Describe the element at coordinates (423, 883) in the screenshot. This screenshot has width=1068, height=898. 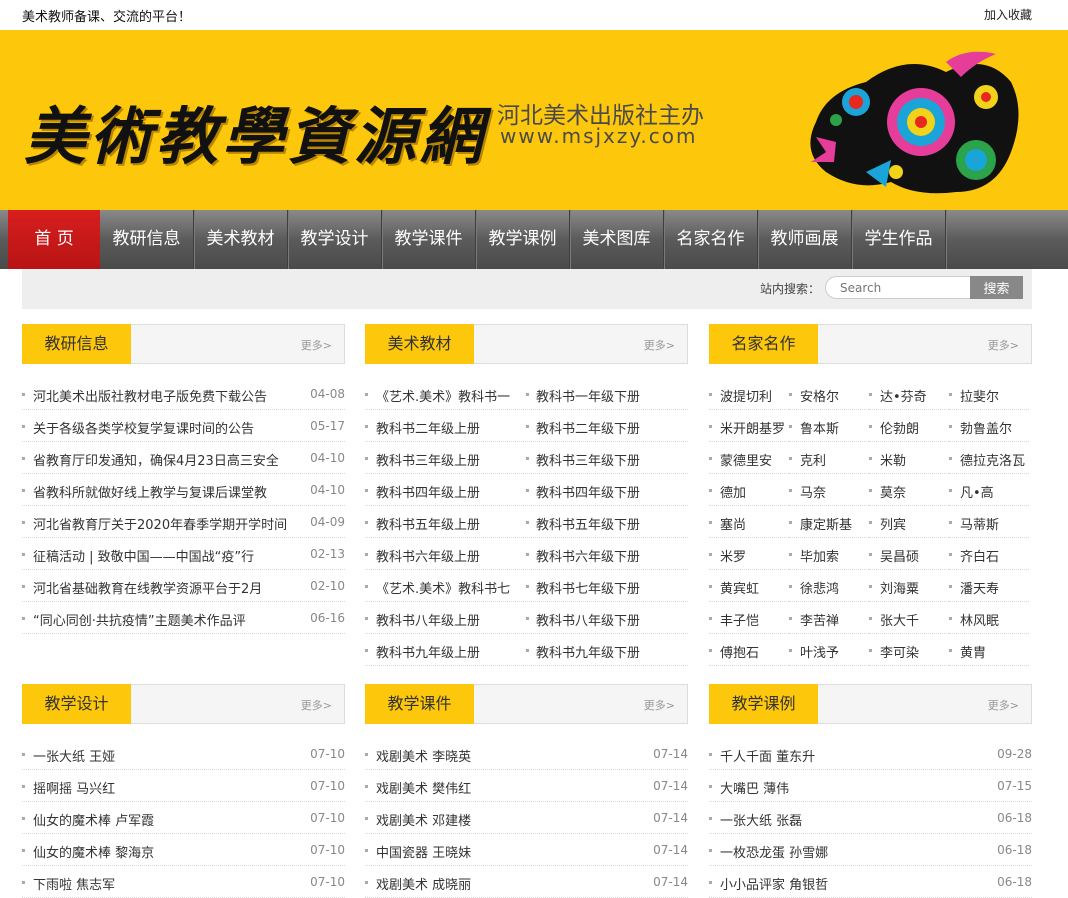
I see `item-link: 戏剧美术 成晓丽` at that location.